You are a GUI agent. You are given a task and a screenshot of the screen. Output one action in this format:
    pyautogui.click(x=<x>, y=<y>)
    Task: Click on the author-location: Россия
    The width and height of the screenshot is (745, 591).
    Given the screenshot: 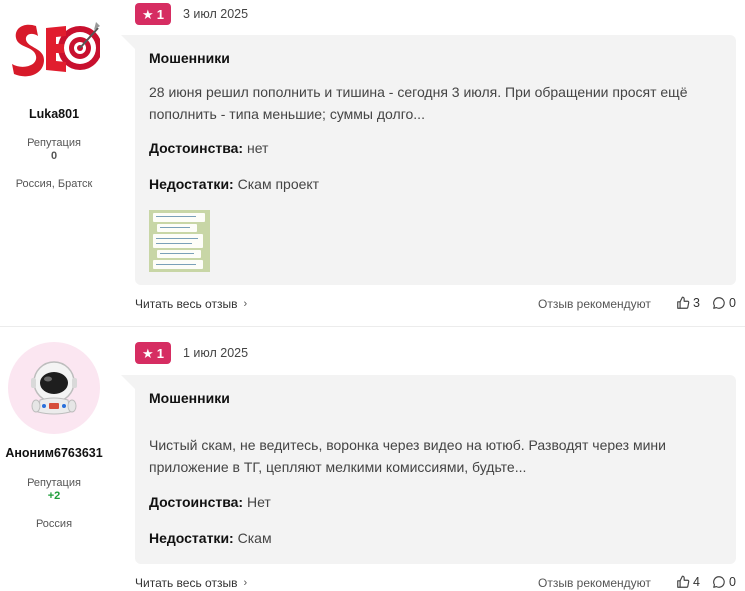 What is the action you would take?
    pyautogui.click(x=54, y=524)
    